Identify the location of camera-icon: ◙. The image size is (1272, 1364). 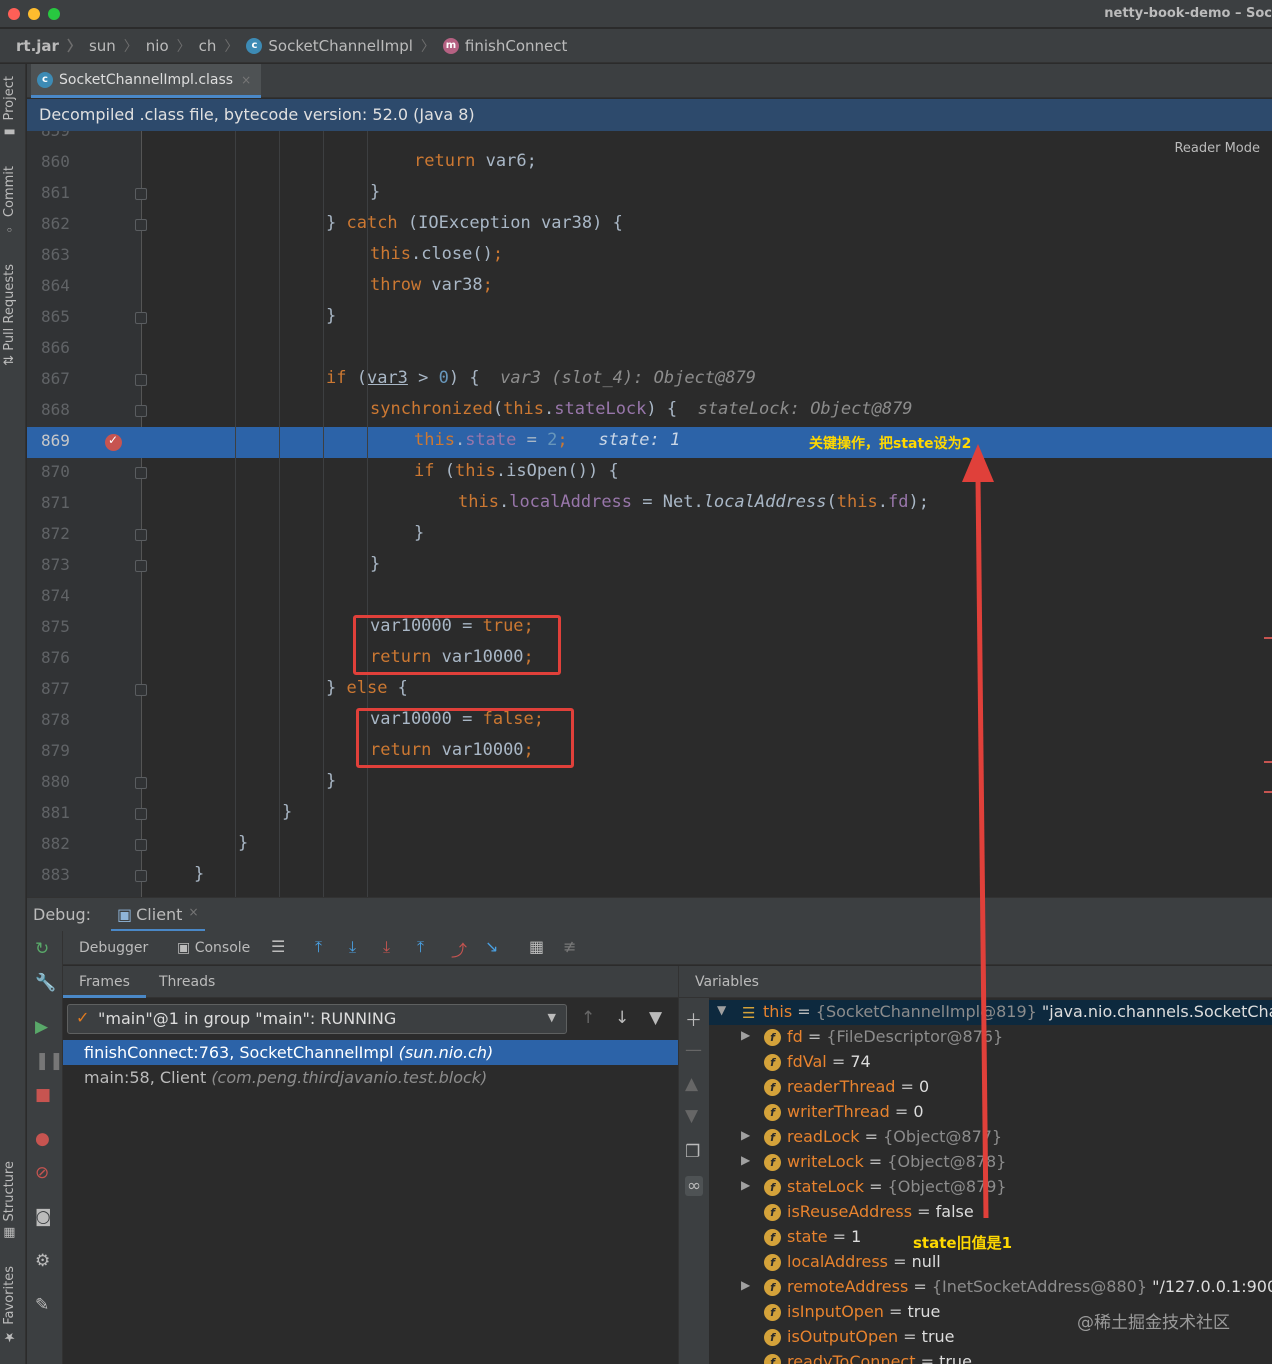
(43, 1217).